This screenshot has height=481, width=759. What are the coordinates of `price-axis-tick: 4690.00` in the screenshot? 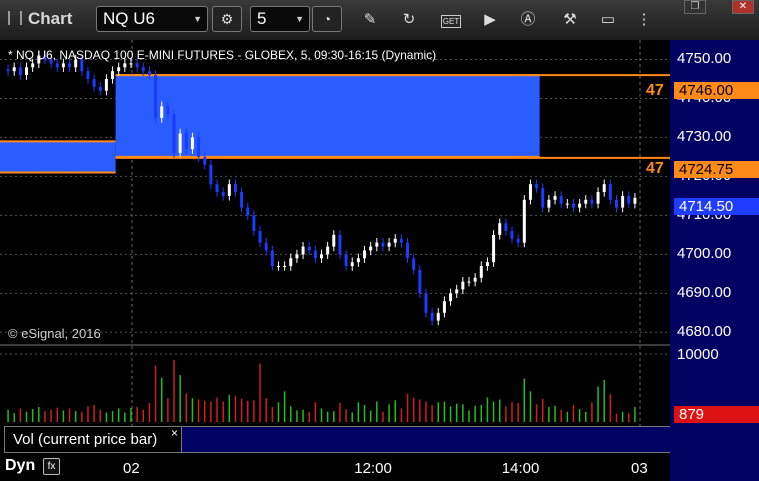 It's located at (704, 293).